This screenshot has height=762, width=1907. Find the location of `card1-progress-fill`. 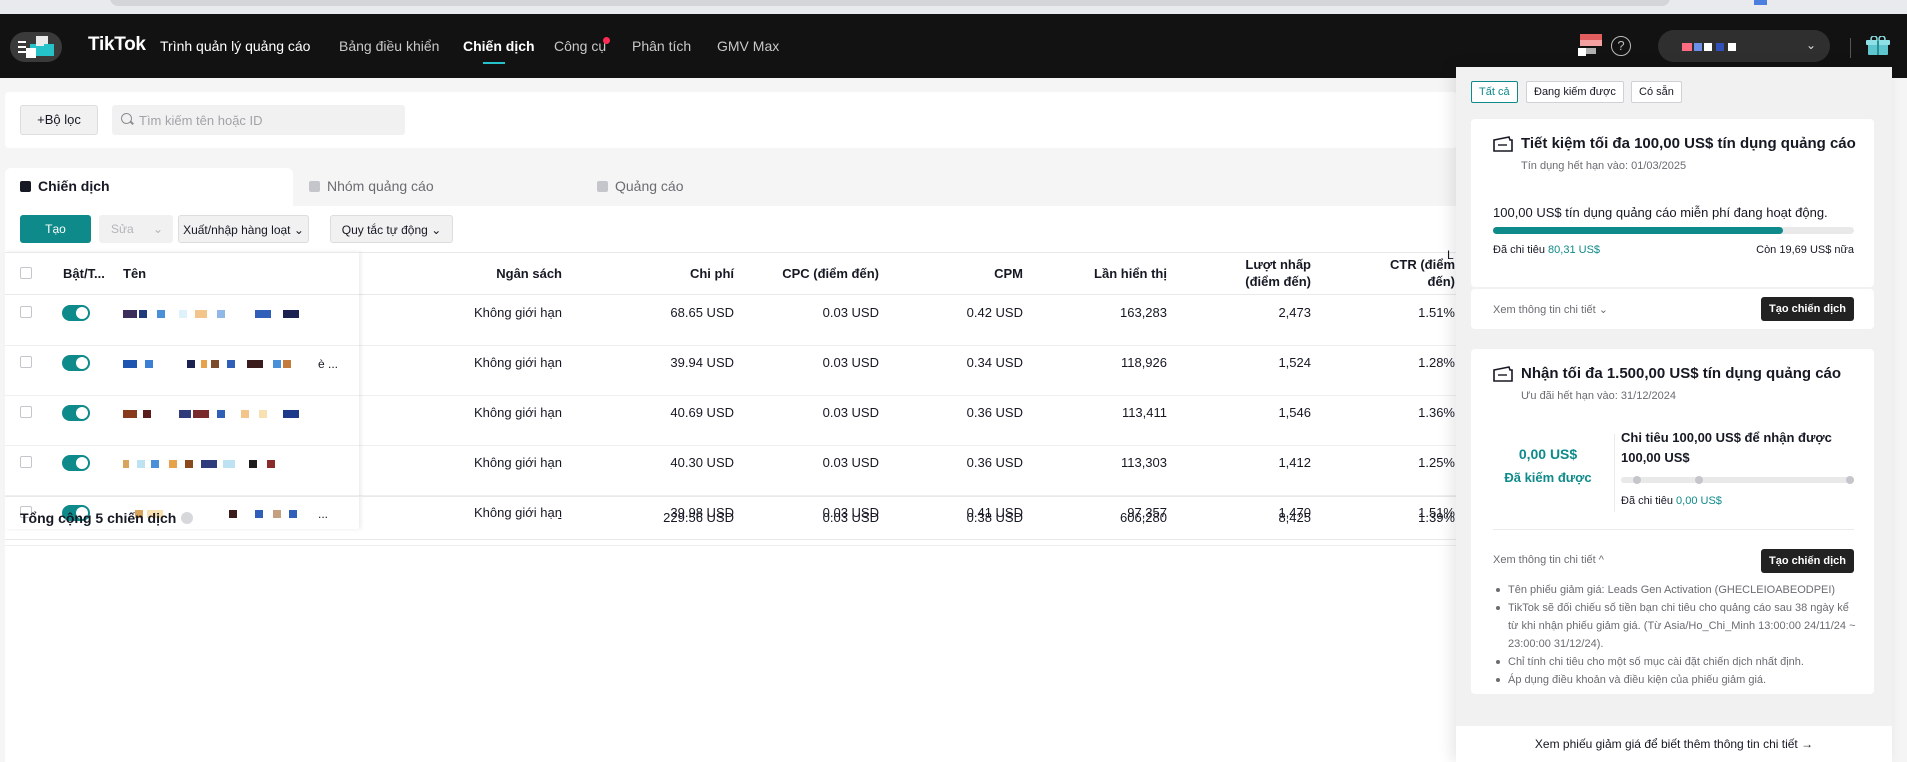

card1-progress-fill is located at coordinates (1638, 230).